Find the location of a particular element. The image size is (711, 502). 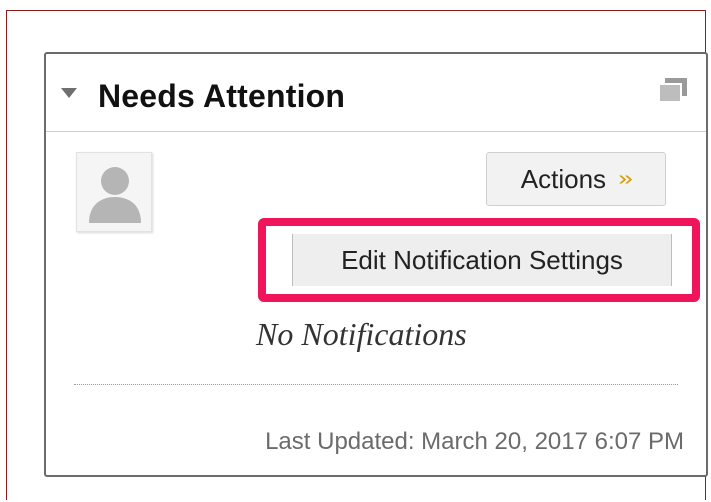

module-title: Needs Attention is located at coordinates (222, 96).